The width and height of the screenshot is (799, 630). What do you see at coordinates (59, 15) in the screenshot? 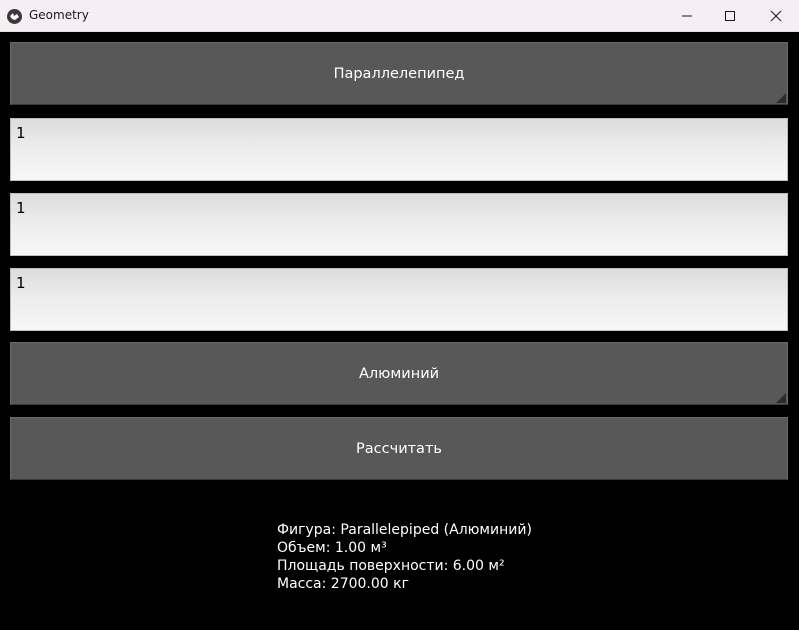
I see `window-title: Geometry` at bounding box center [59, 15].